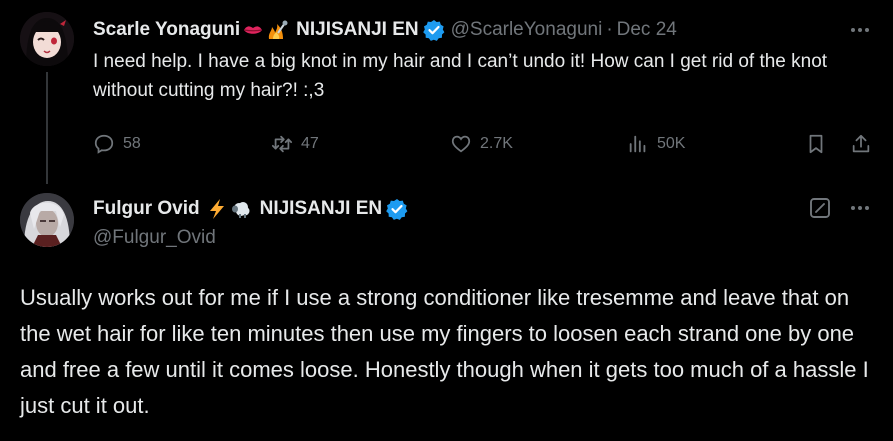 This screenshot has width=893, height=441. What do you see at coordinates (217, 209) in the screenshot?
I see `lightning-emoji-icon` at bounding box center [217, 209].